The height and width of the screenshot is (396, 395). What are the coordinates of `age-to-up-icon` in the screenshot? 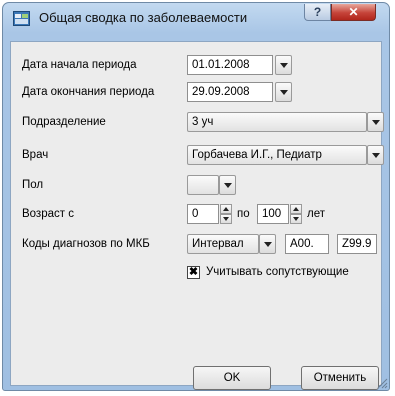 It's located at (296, 209).